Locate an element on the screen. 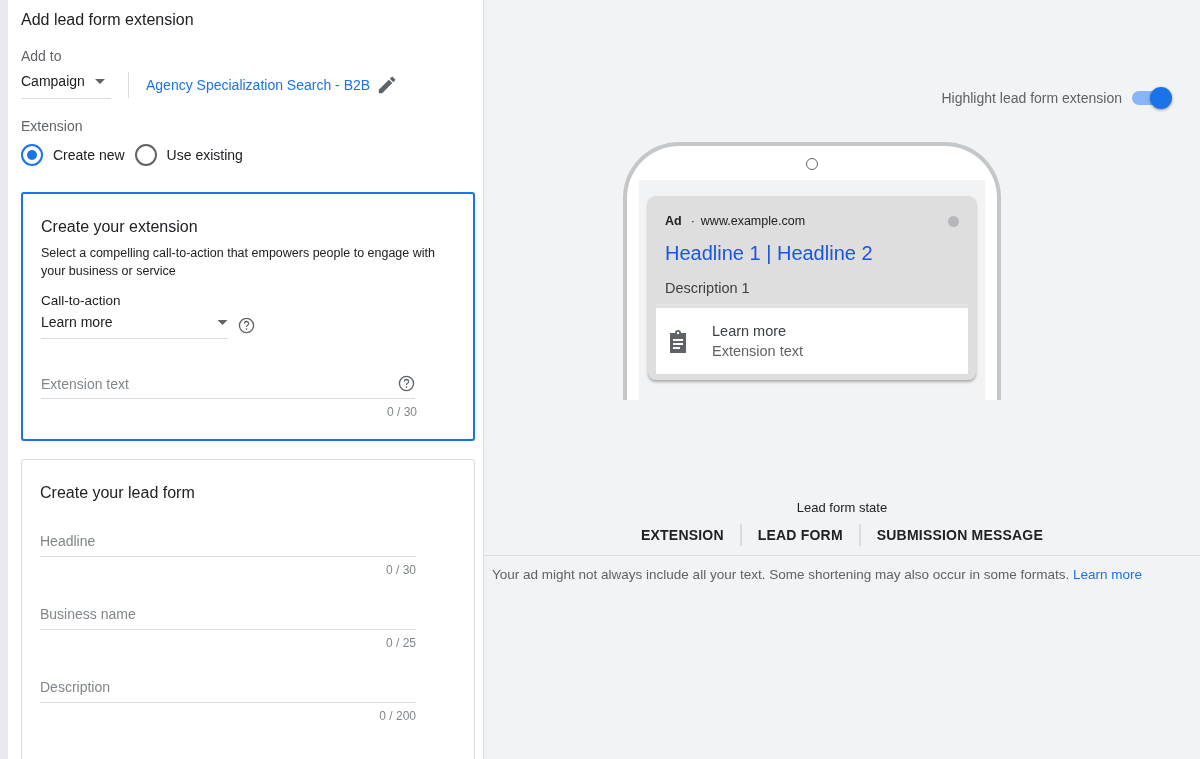 The width and height of the screenshot is (1200, 759). cta-label: Call-to-action is located at coordinates (81, 300).